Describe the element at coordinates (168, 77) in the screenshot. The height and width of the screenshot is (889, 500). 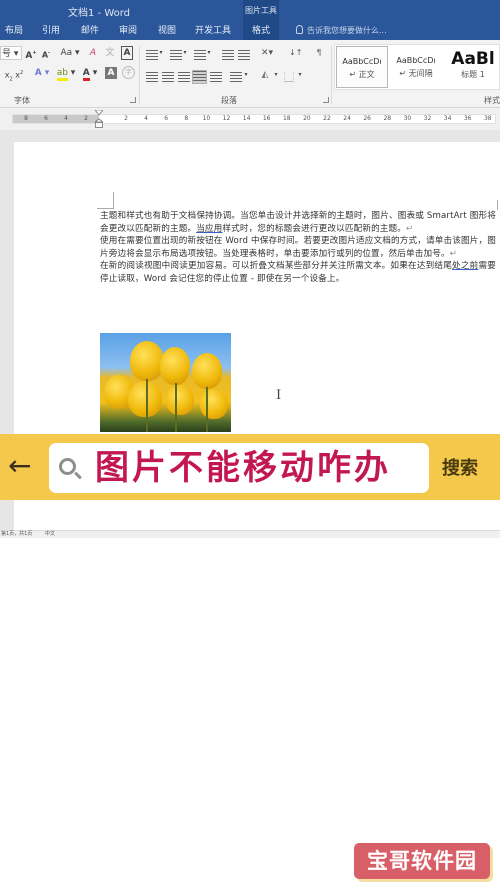
I see `align-center-icon` at that location.